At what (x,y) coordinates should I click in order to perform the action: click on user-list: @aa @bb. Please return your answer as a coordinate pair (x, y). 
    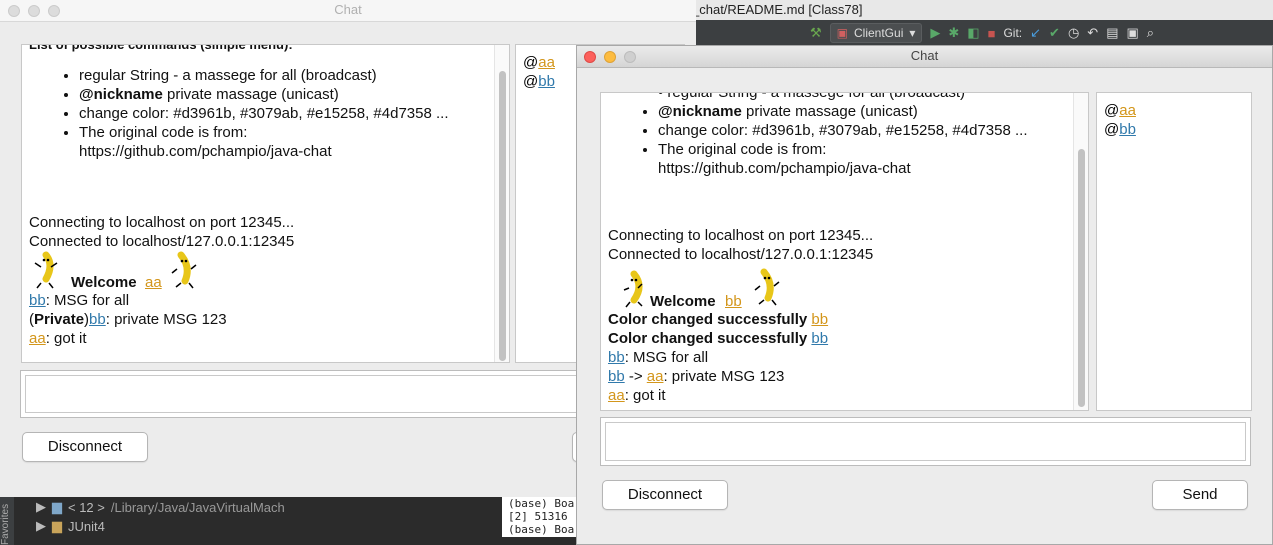
    Looking at the image, I should click on (1174, 251).